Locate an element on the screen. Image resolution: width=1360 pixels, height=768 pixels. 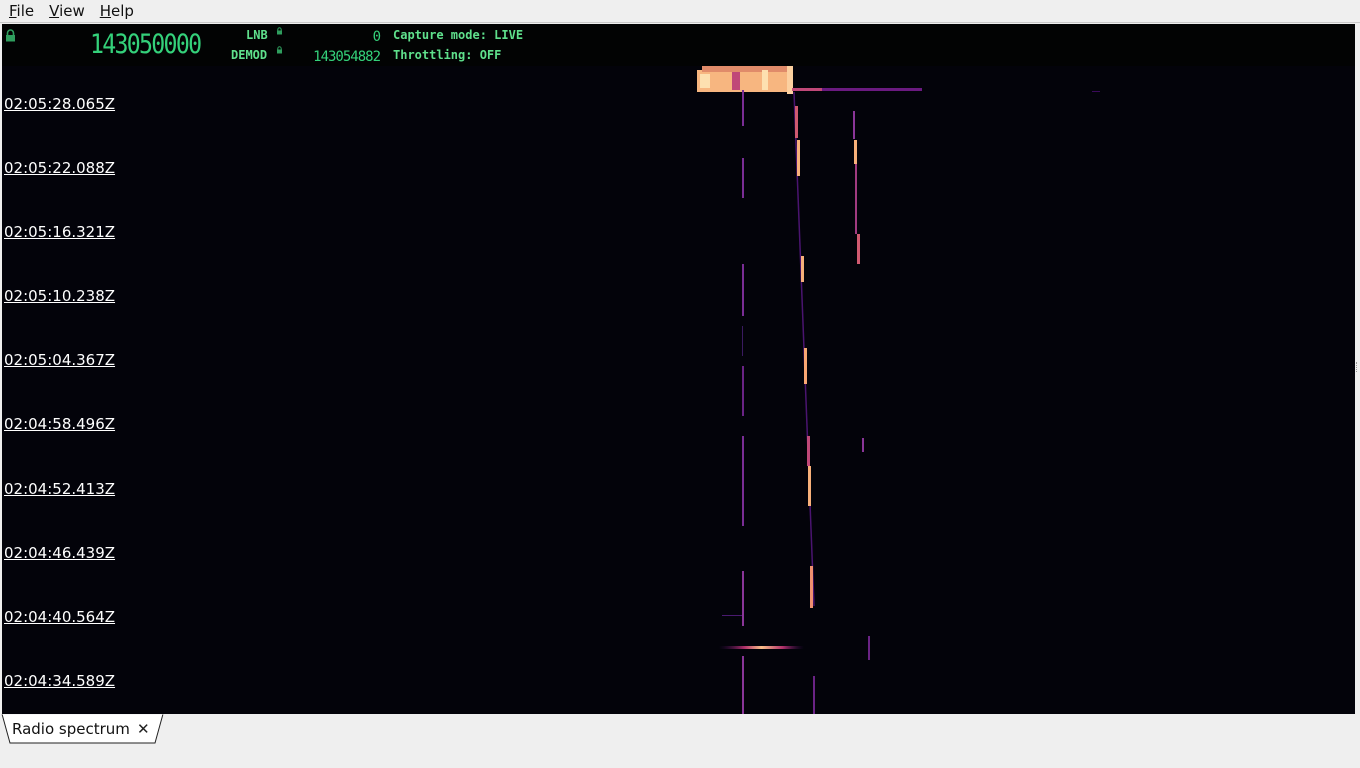
timestamp-label: 02:04:46.439Z is located at coordinates (60, 553).